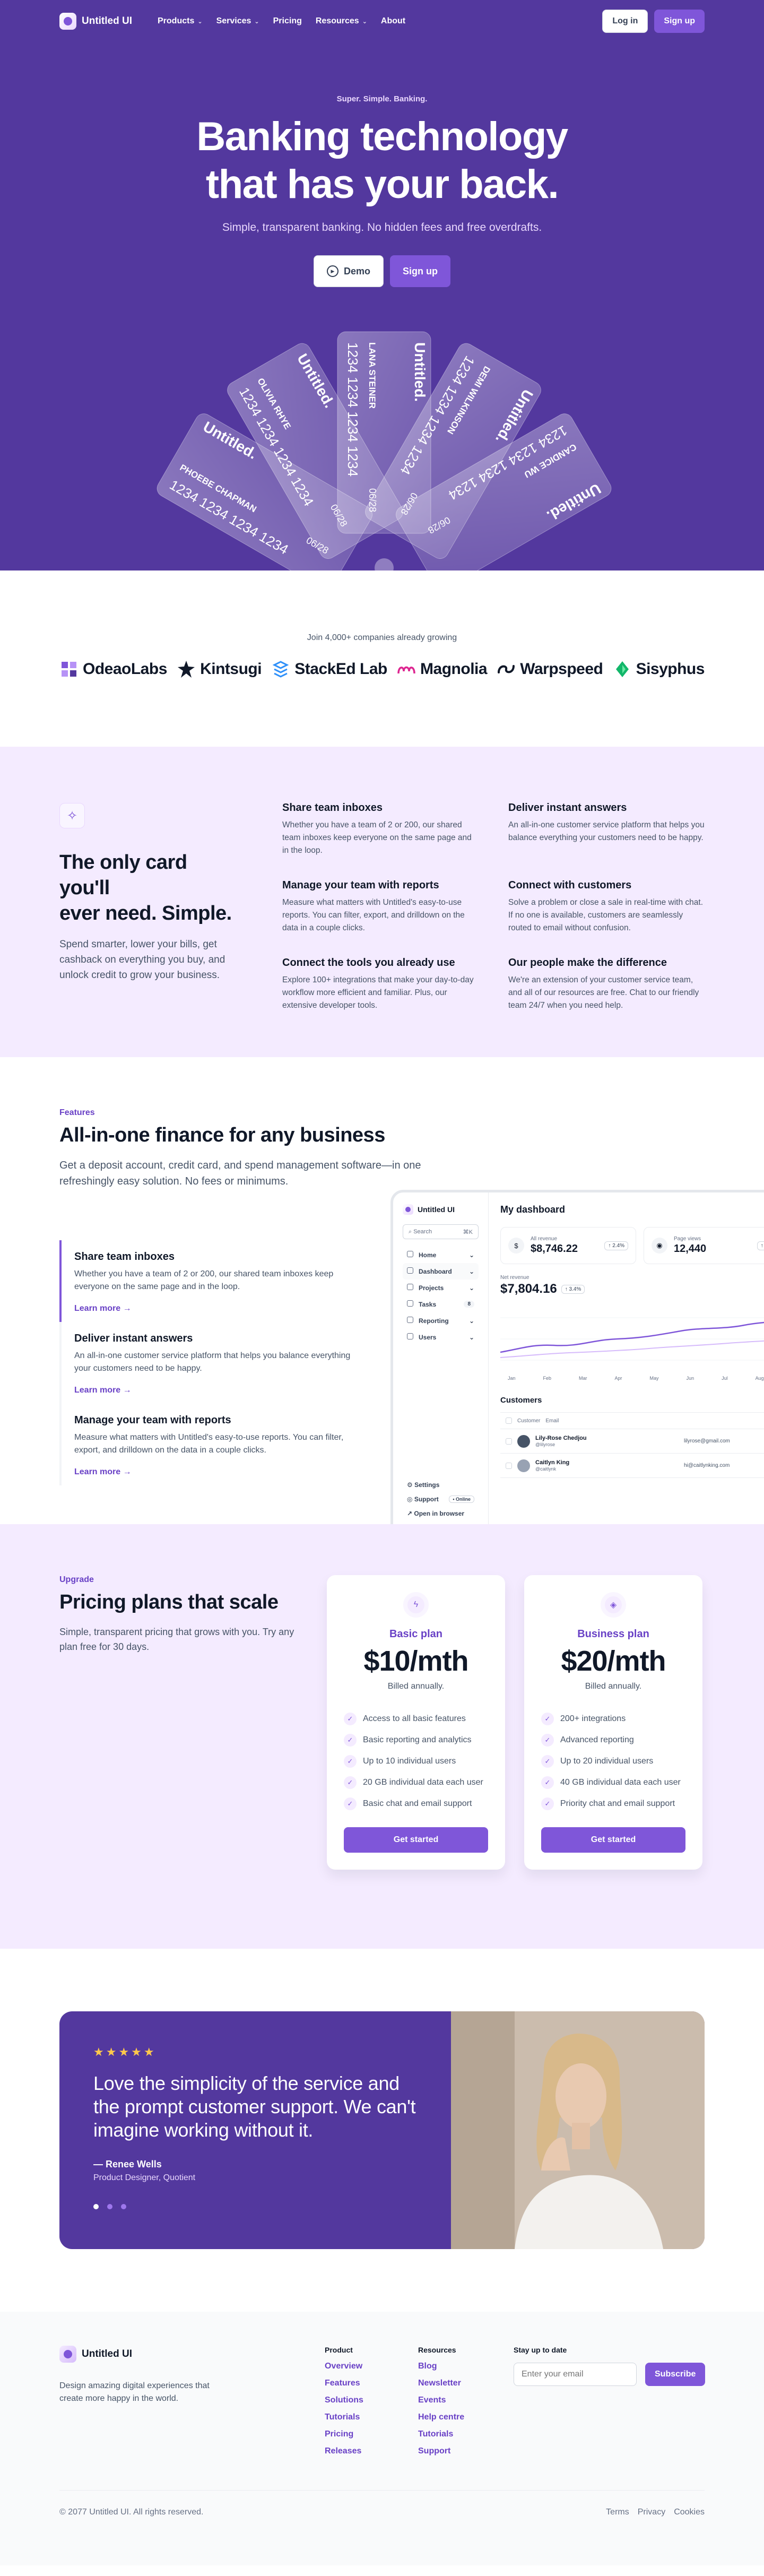 This screenshot has height=2576, width=764. What do you see at coordinates (670, 669) in the screenshot?
I see `logo-sisyphus-text: Sisyphus` at bounding box center [670, 669].